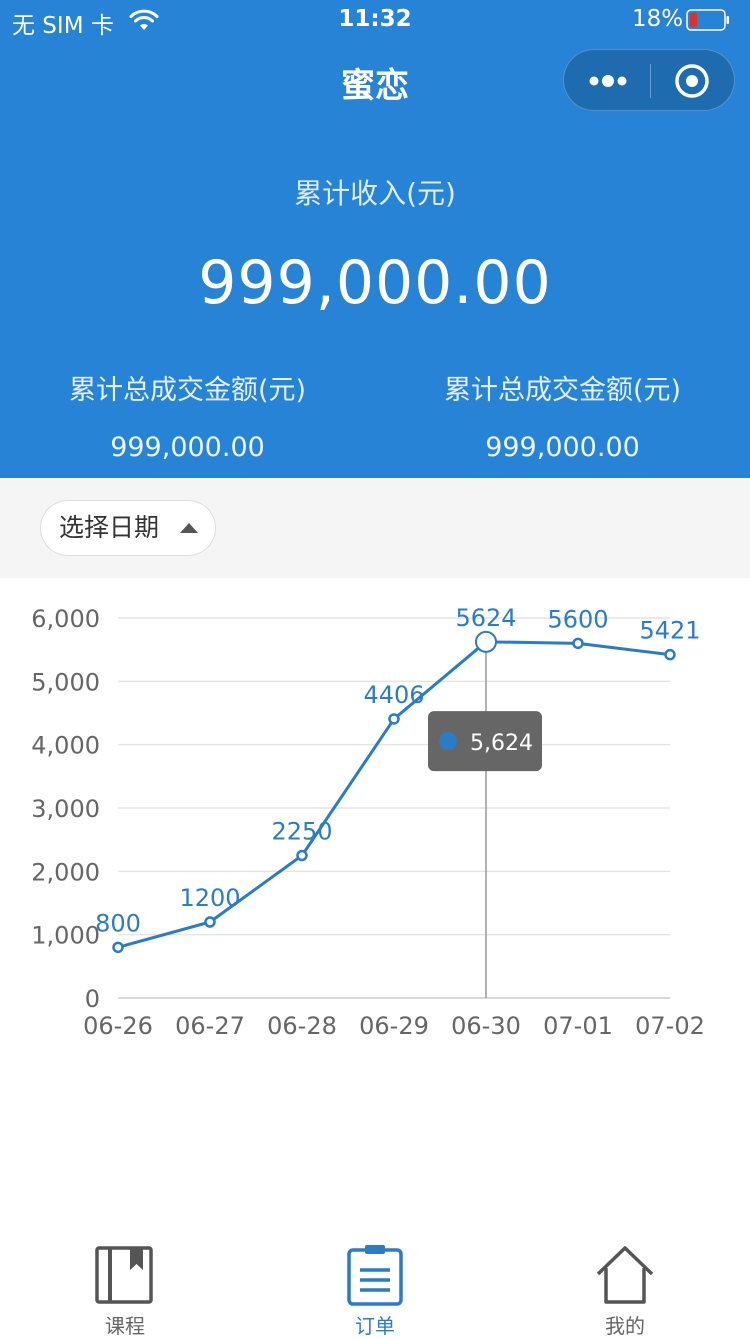  I want to click on tab-mine: 我的, so click(625, 1286).